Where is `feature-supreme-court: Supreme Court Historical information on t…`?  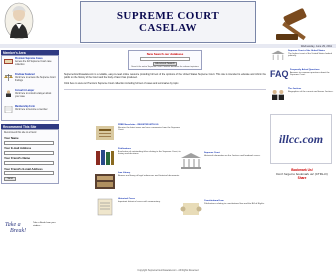
feature-supreme-court: Supreme Court Historical information on t… is located at coordinates (224, 161).